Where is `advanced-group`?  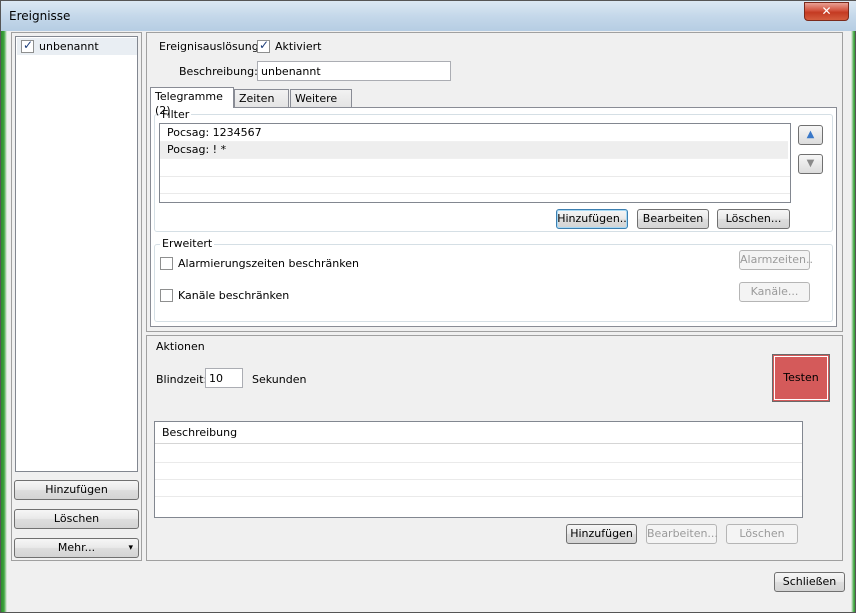 advanced-group is located at coordinates (493, 283).